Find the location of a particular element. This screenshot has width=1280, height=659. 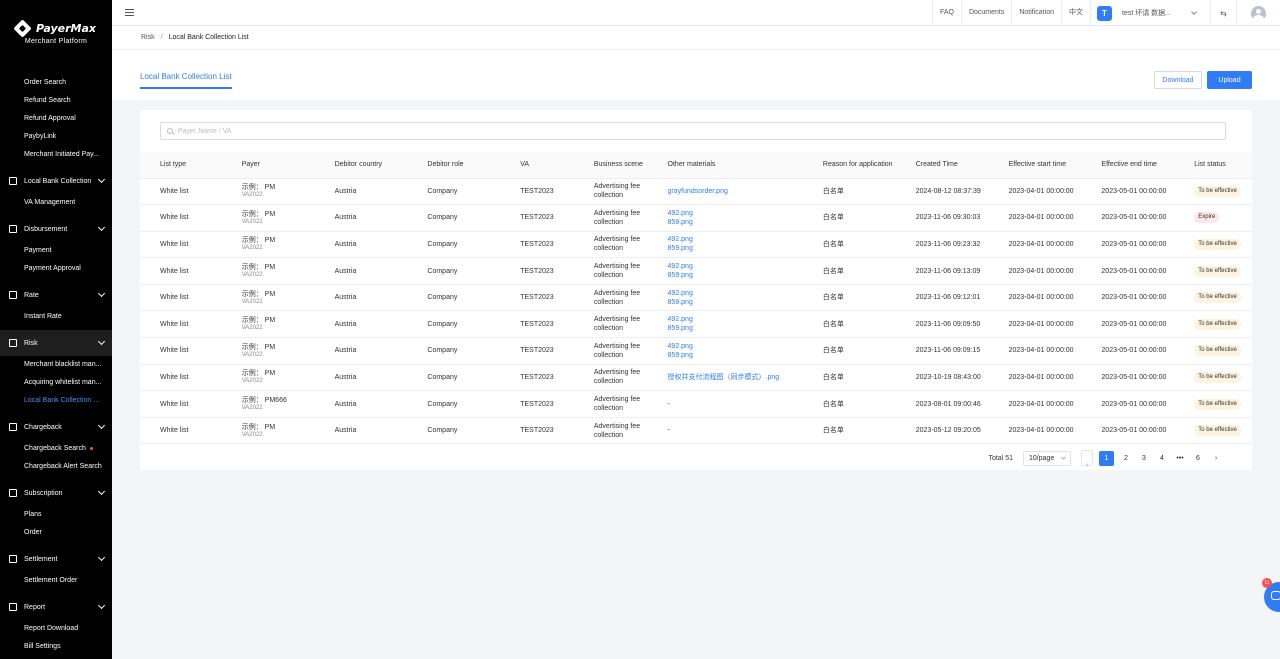

language-switch: 中文 is located at coordinates (1075, 13).